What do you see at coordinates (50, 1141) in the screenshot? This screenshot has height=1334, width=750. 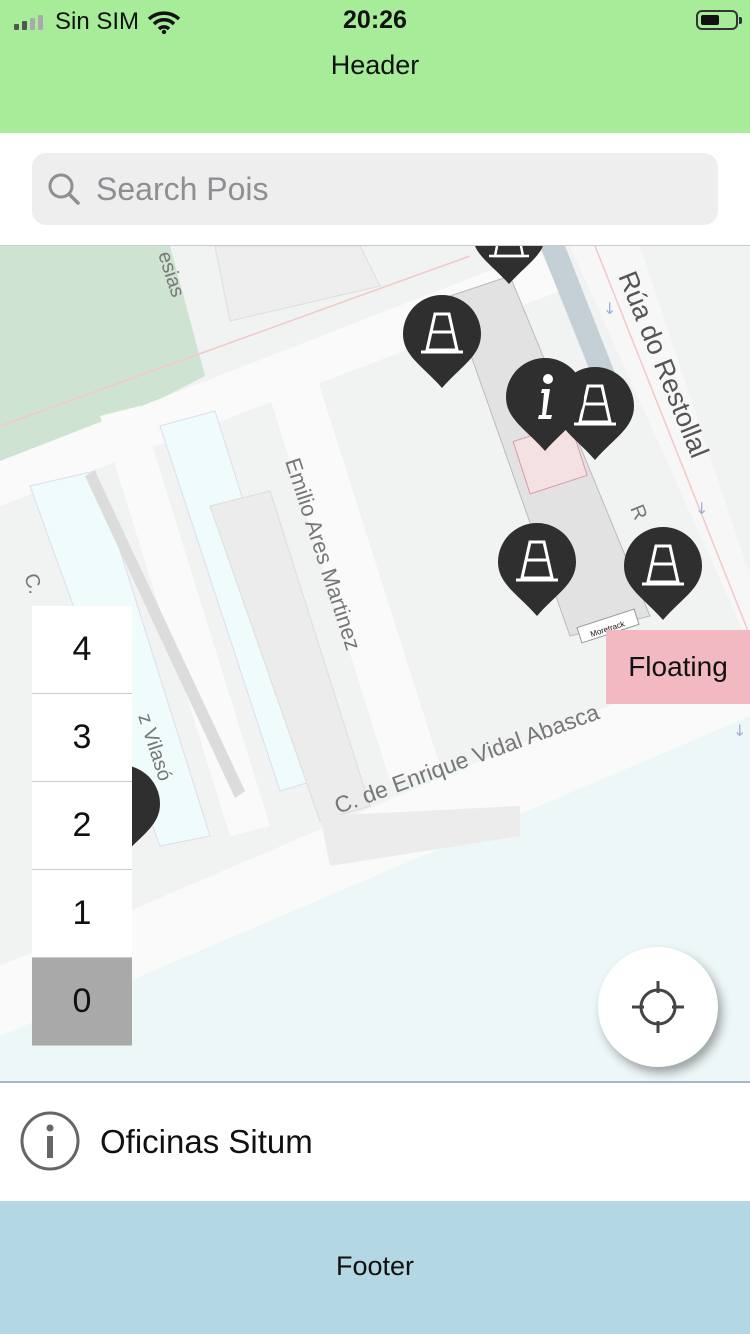 I see `info-circle-icon` at bounding box center [50, 1141].